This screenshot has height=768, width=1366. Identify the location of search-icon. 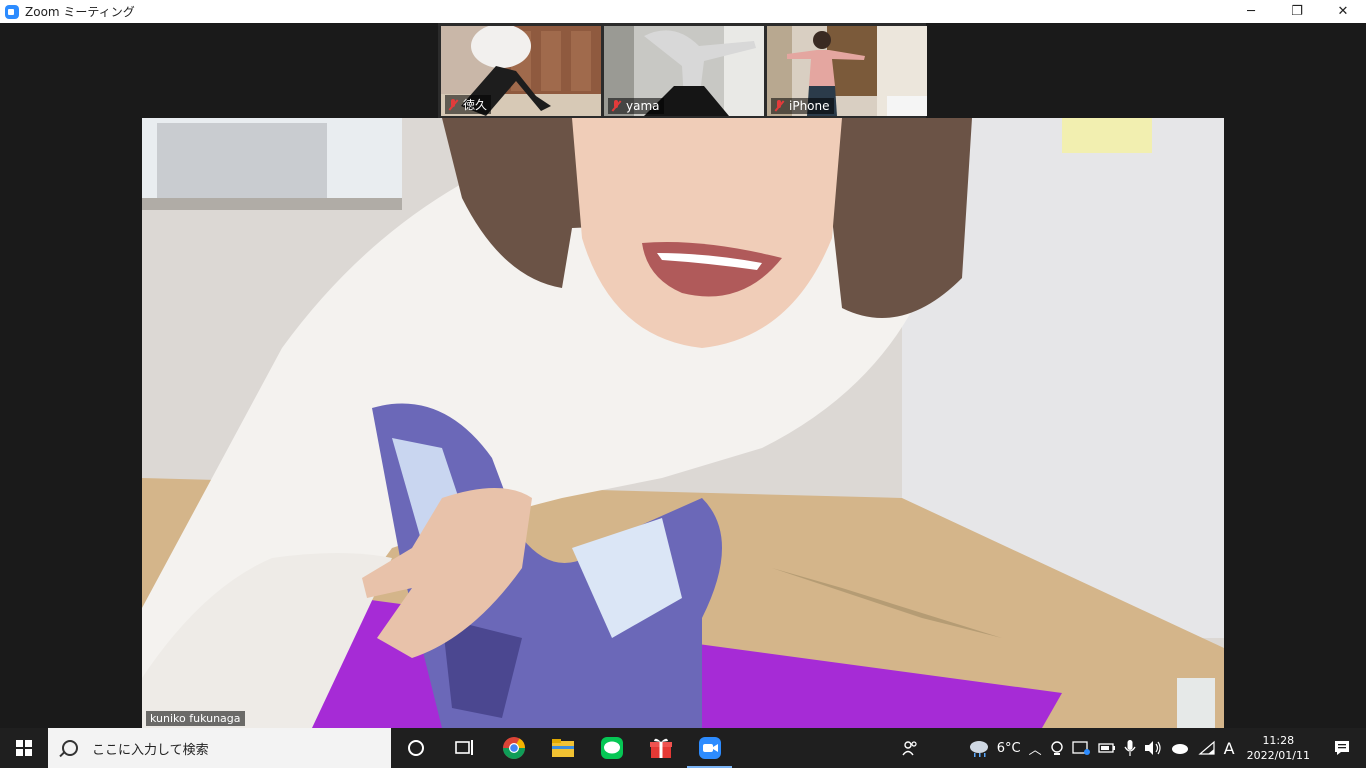
(70, 748).